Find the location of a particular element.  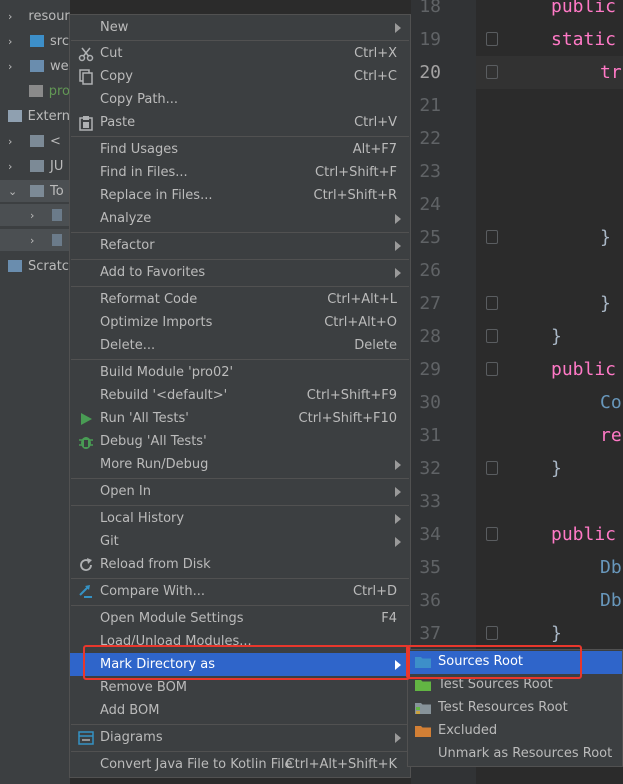

menu-item-new: New is located at coordinates (240, 27).